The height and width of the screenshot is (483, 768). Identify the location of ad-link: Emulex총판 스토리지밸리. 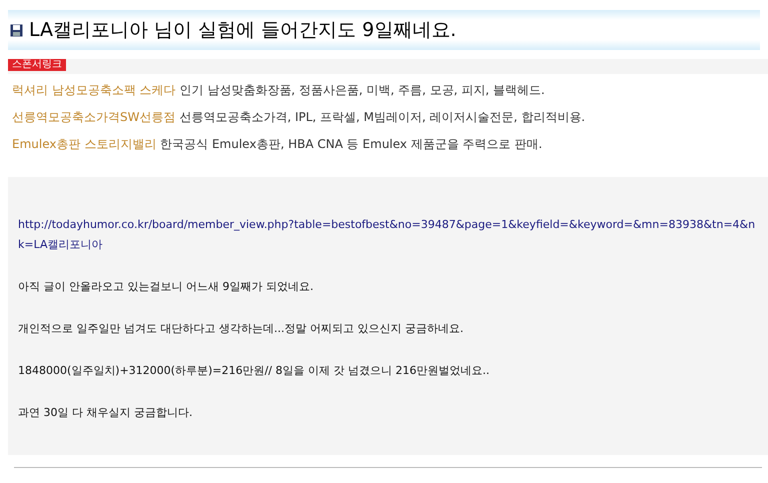
(84, 144).